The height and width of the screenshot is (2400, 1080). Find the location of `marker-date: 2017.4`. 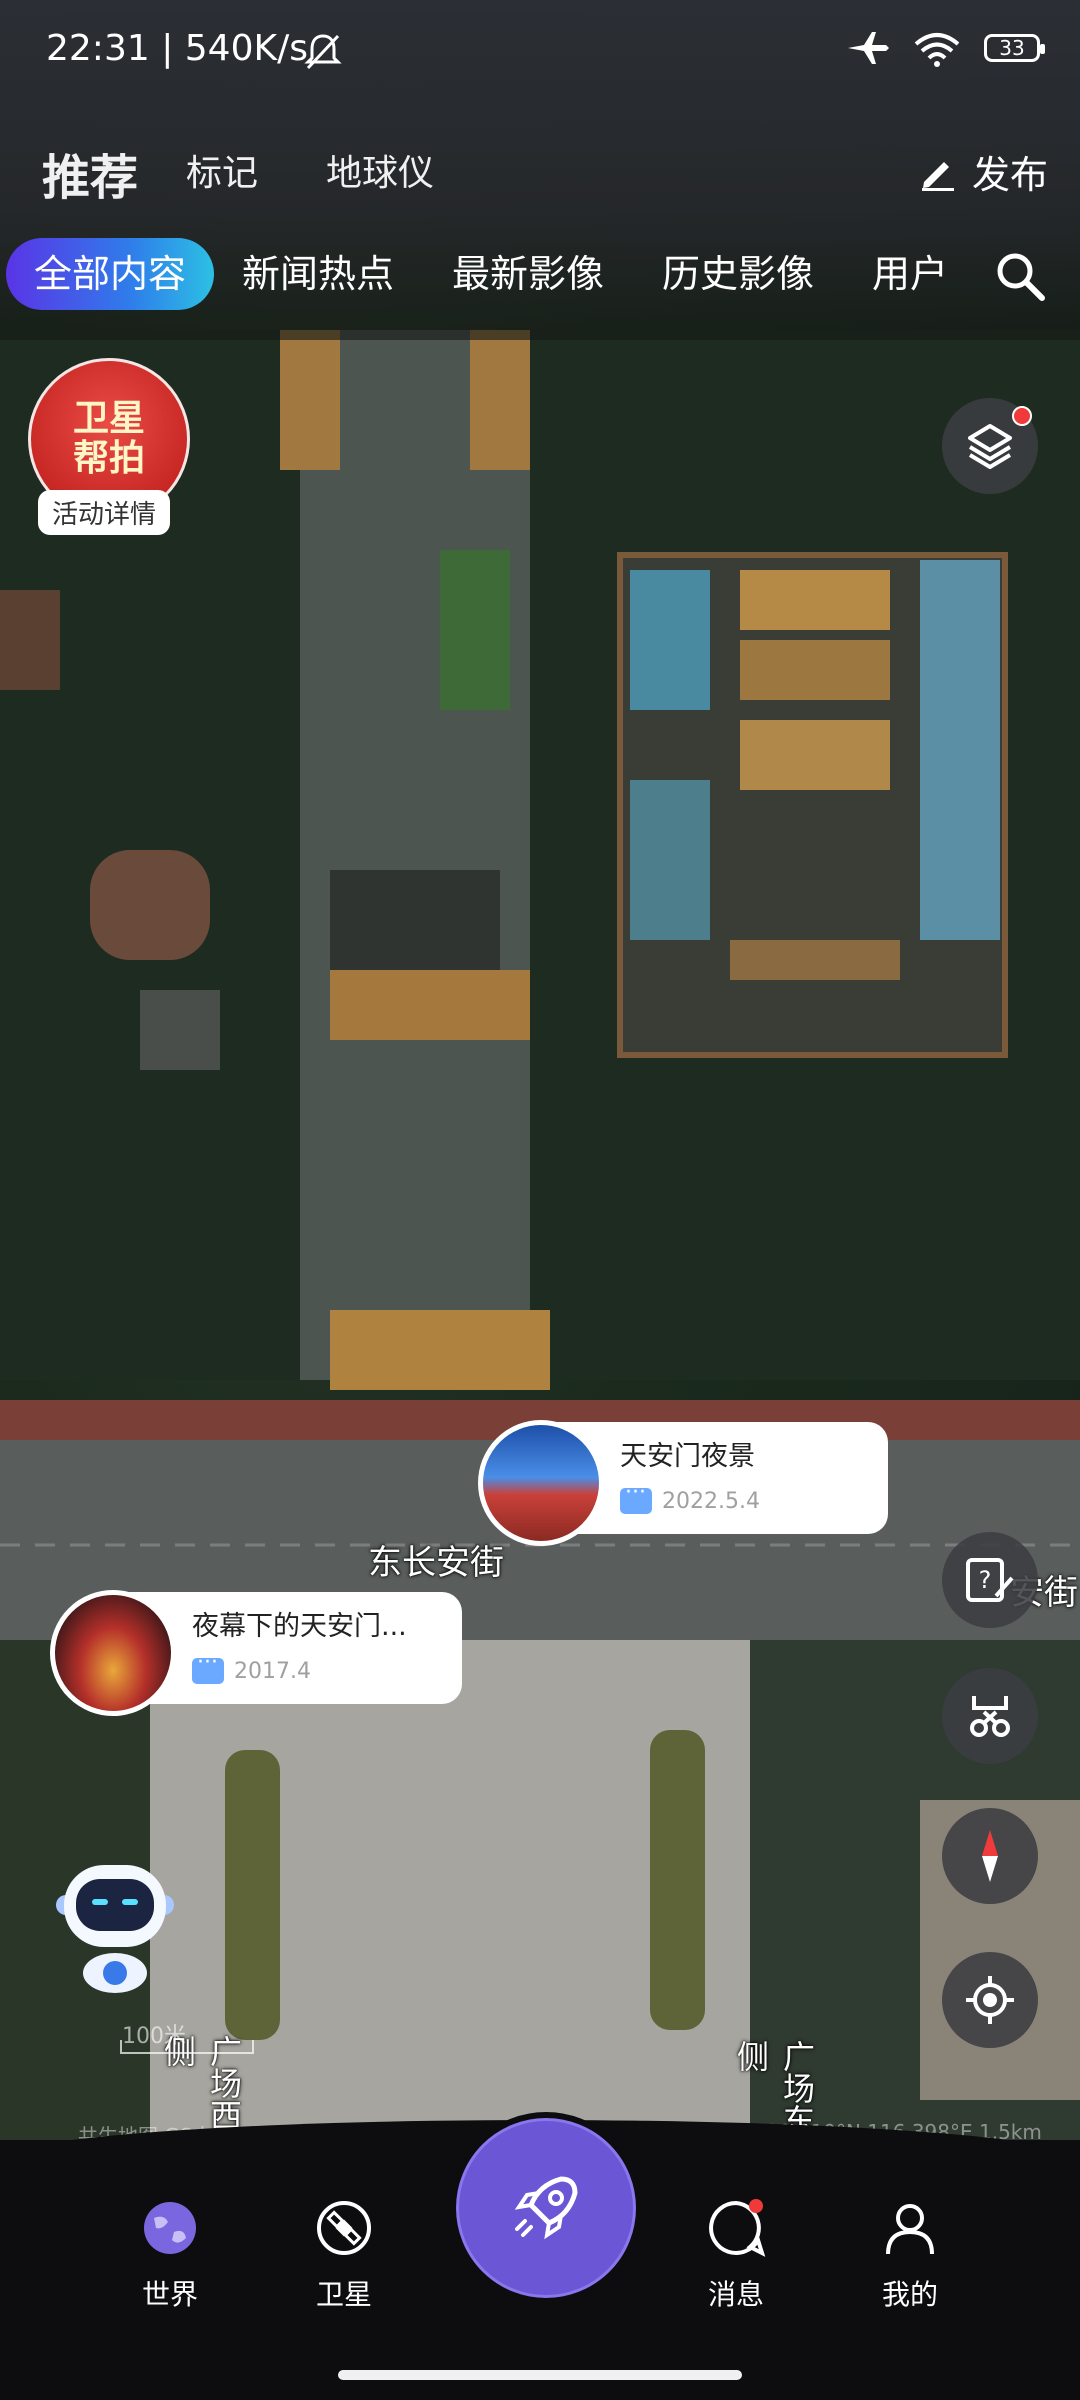

marker-date: 2017.4 is located at coordinates (251, 1667).